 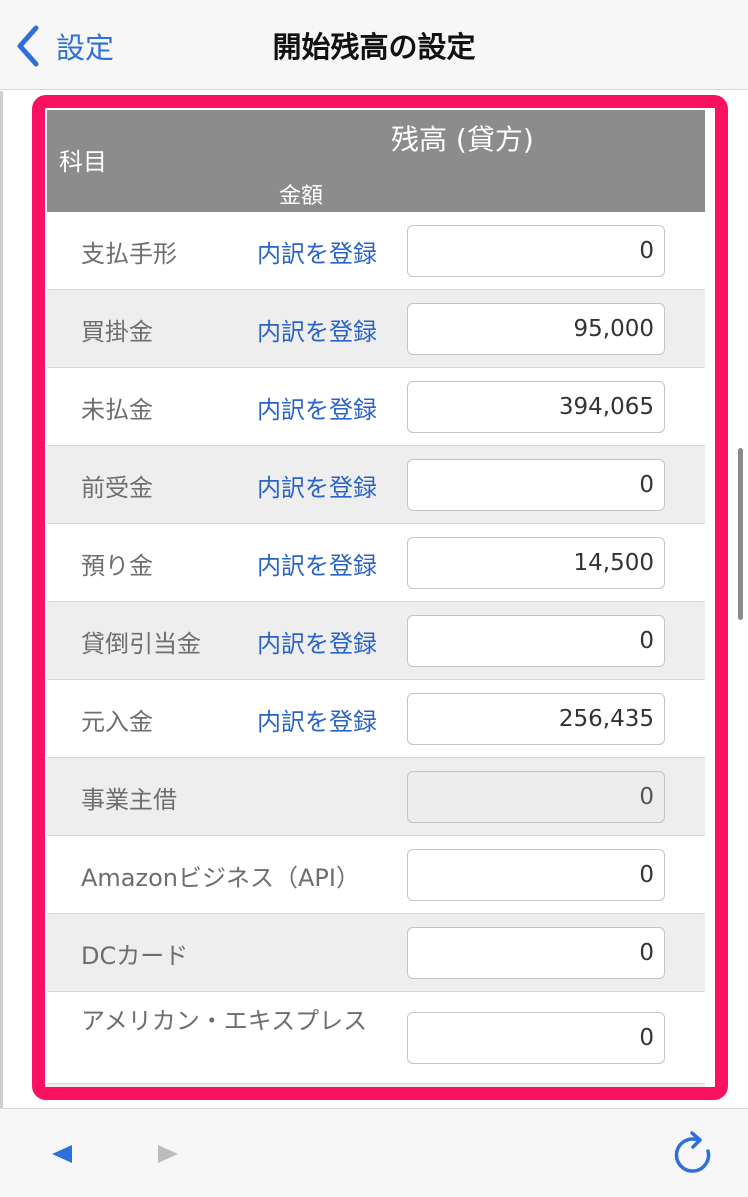 I want to click on header-amount: 金額, so click(x=301, y=196).